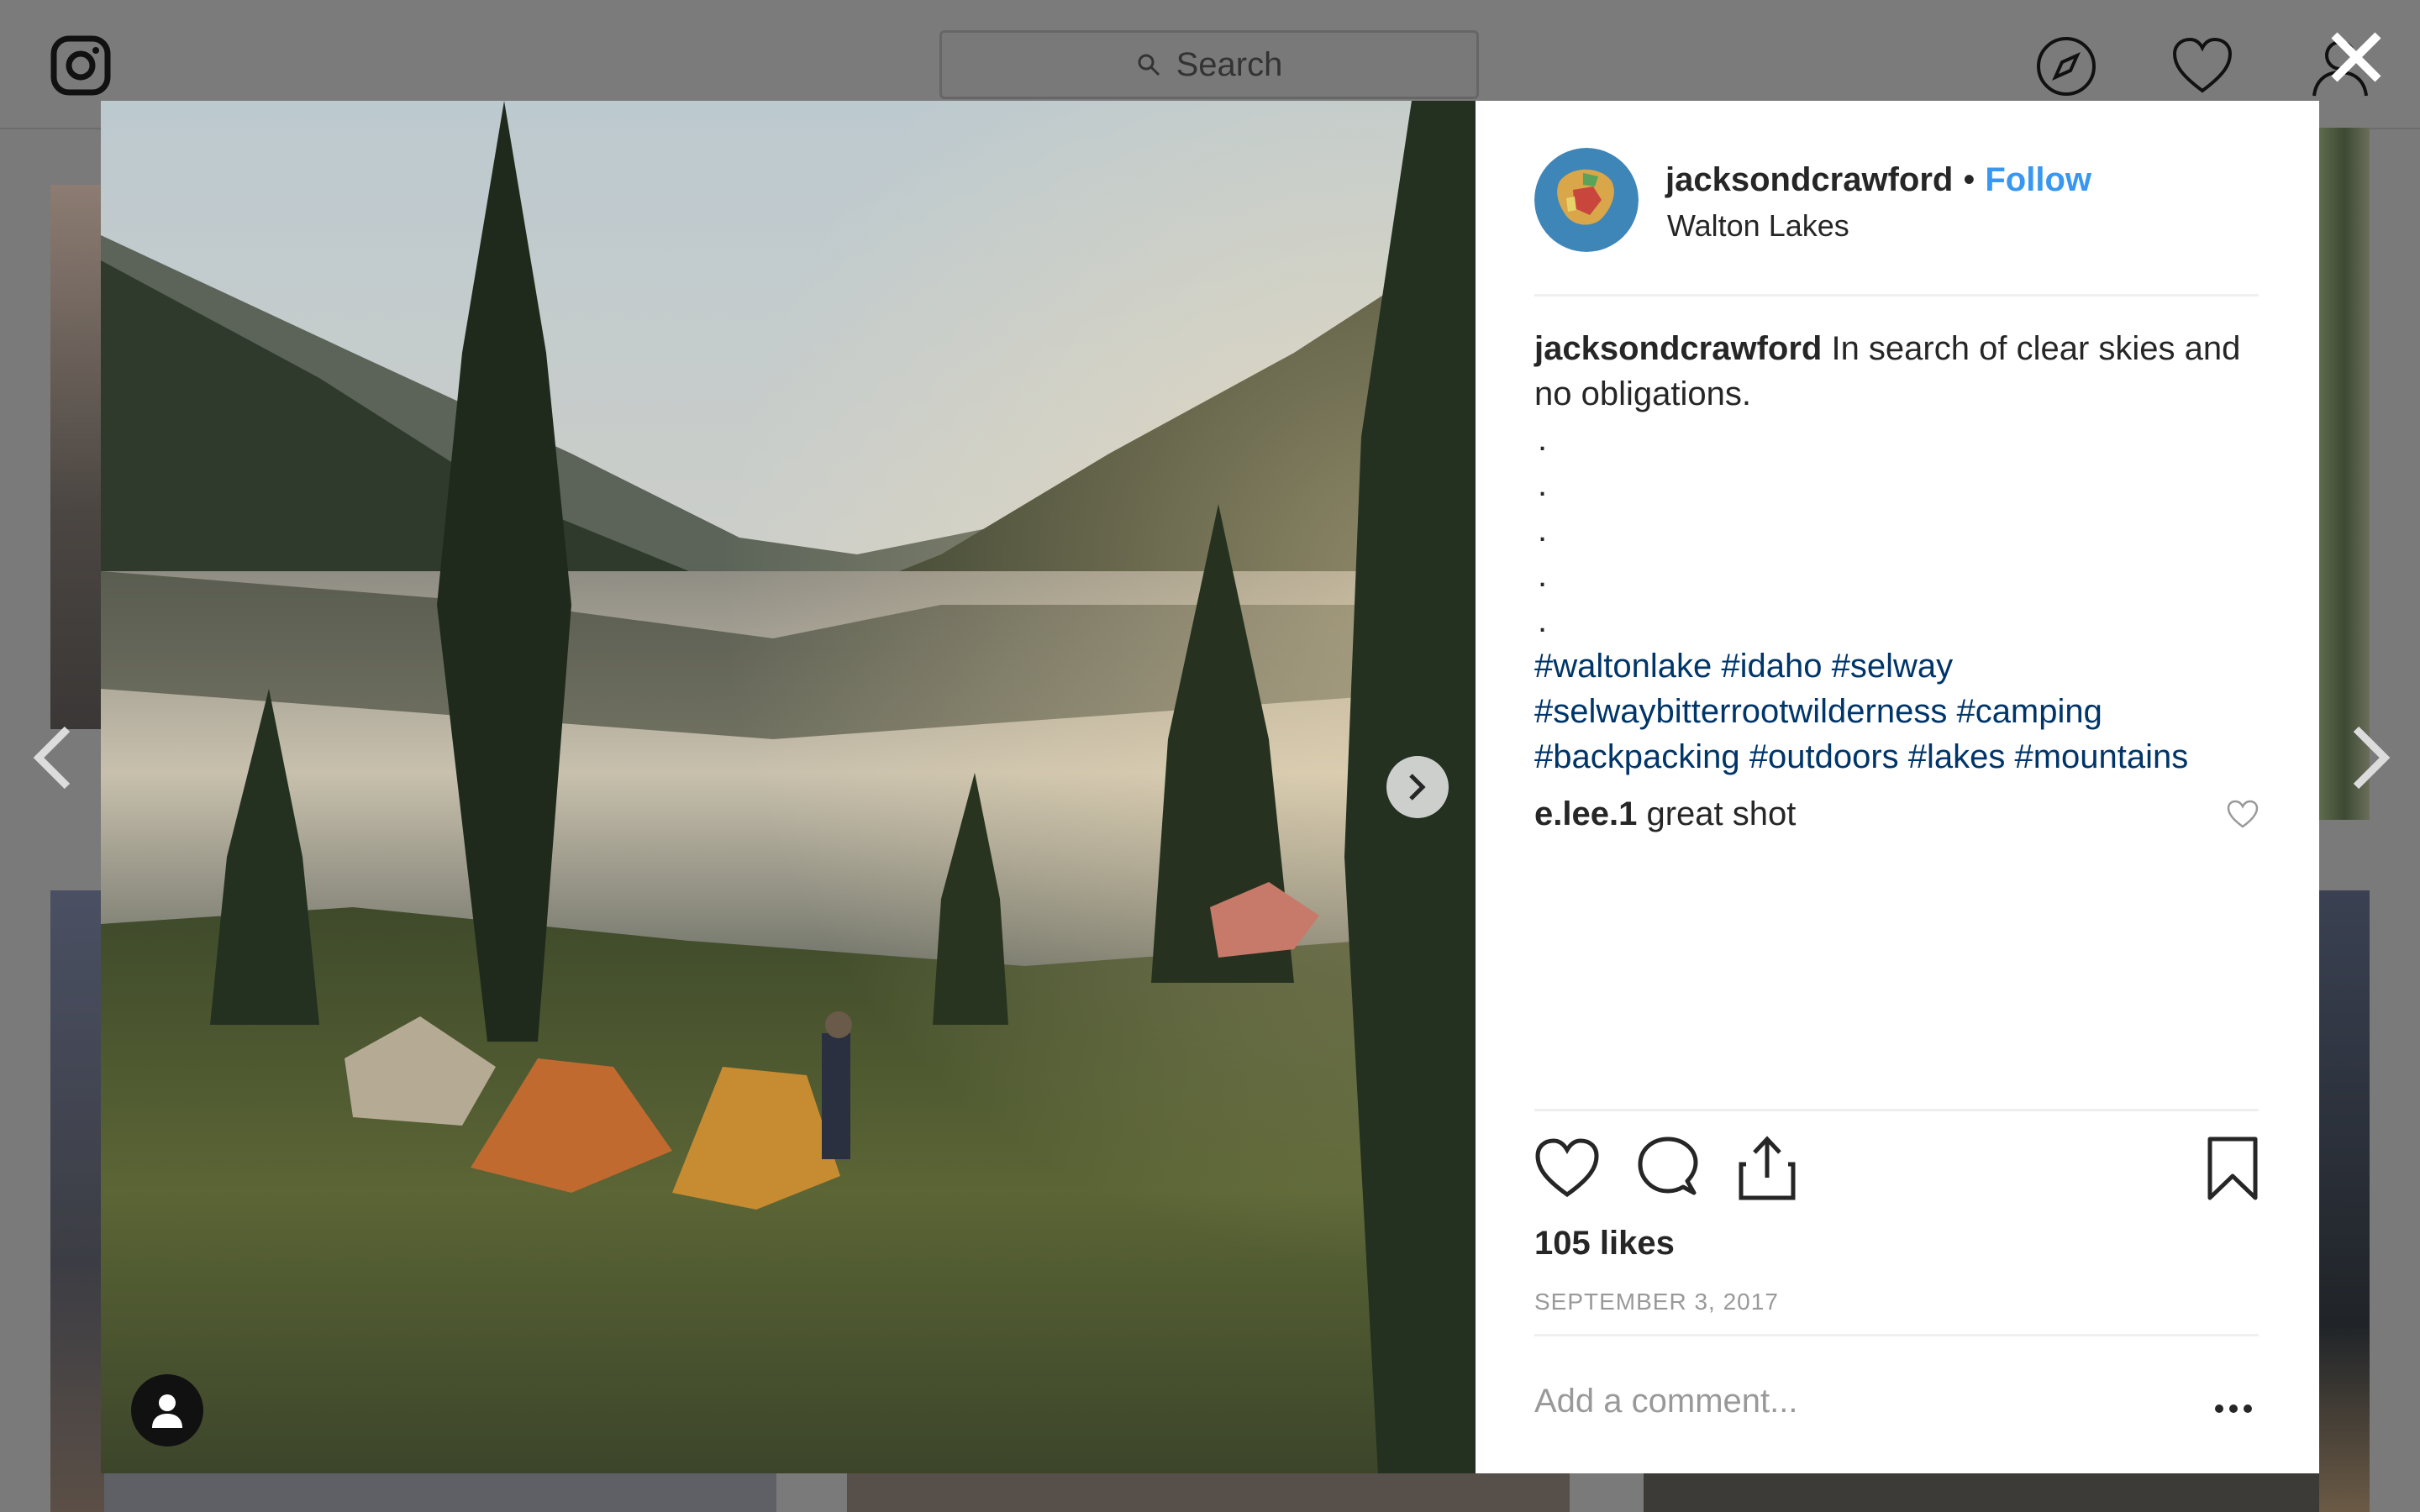  I want to click on heart-outline-icon, so click(1567, 1168).